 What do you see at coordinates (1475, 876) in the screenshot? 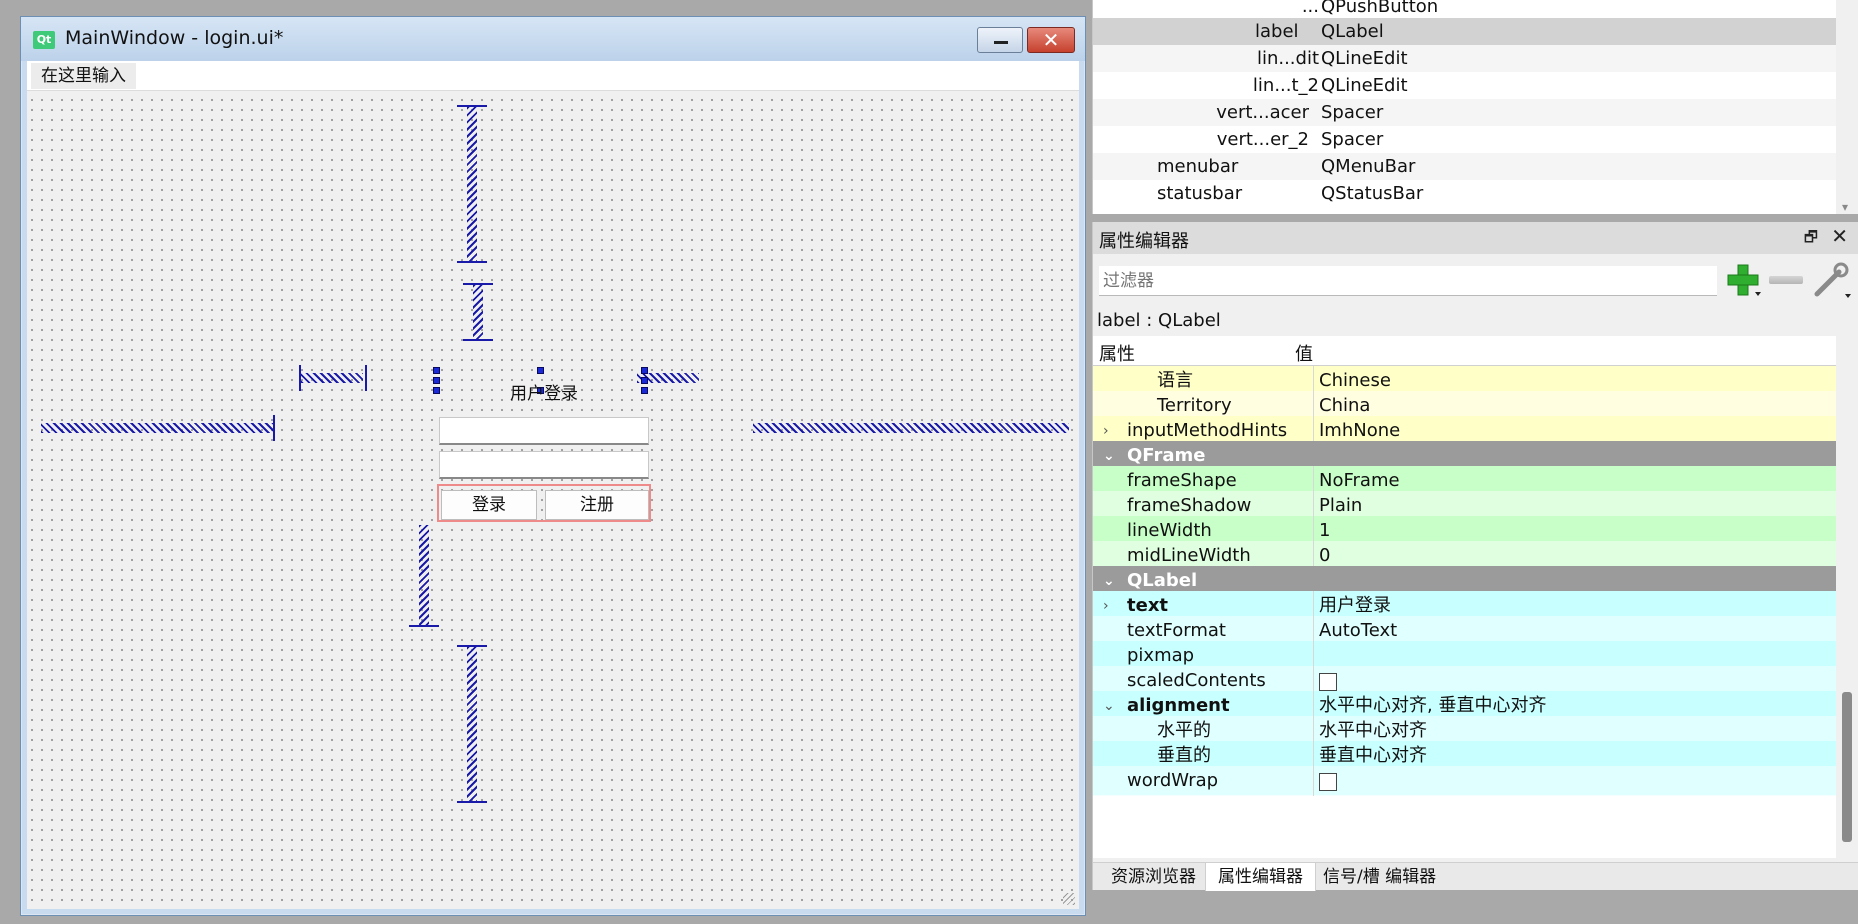
I see `dock-tab-bar: 资源浏览器 属性编辑器 信号/槽 编辑器` at bounding box center [1475, 876].